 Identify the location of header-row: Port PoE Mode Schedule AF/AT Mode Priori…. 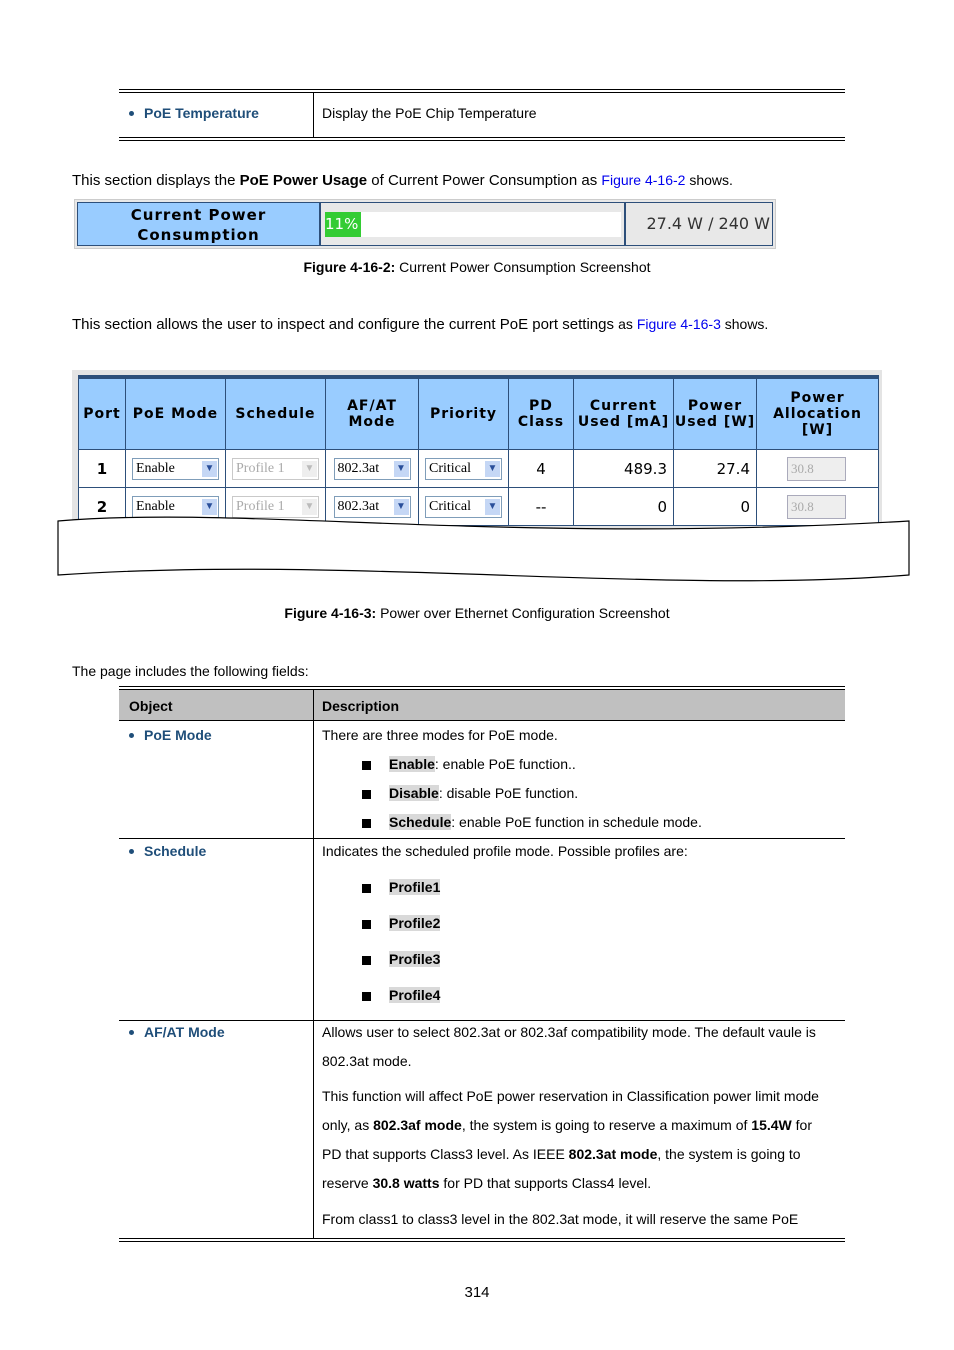
(478, 414).